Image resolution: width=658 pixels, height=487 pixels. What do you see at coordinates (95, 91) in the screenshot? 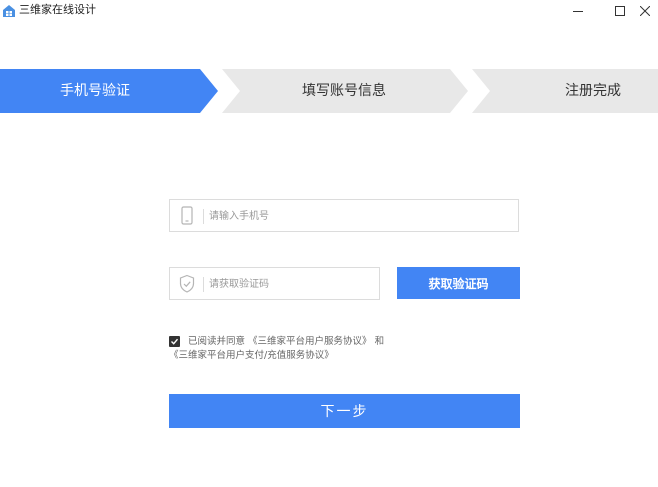
I see `step-phone-verify: 手机号验证` at bounding box center [95, 91].